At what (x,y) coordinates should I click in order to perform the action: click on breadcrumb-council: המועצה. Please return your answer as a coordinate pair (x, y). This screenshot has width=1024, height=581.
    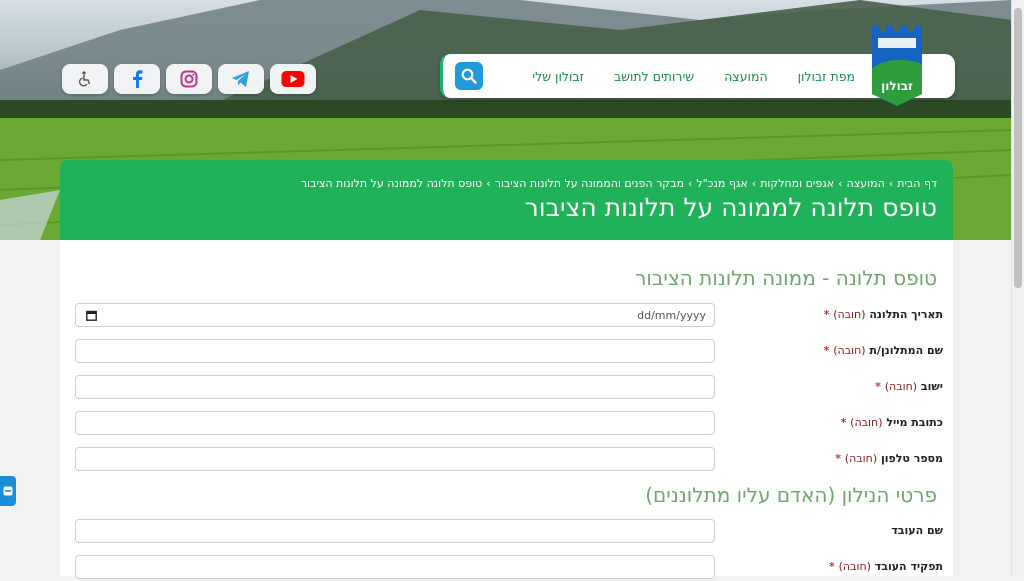
    Looking at the image, I should click on (866, 183).